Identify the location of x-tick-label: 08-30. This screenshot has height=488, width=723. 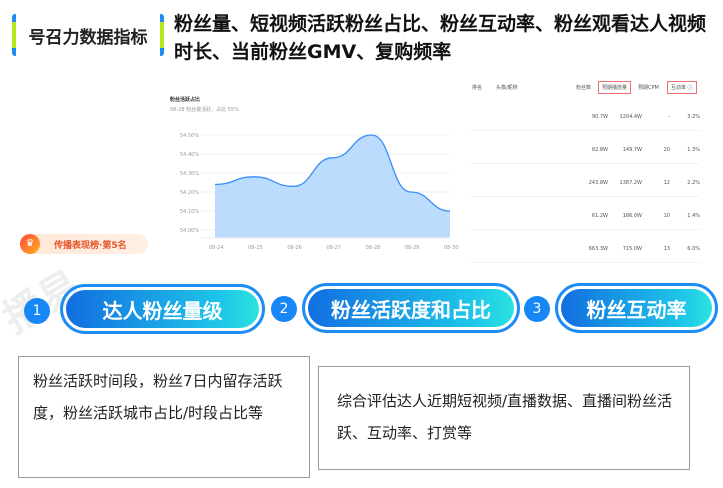
(451, 248).